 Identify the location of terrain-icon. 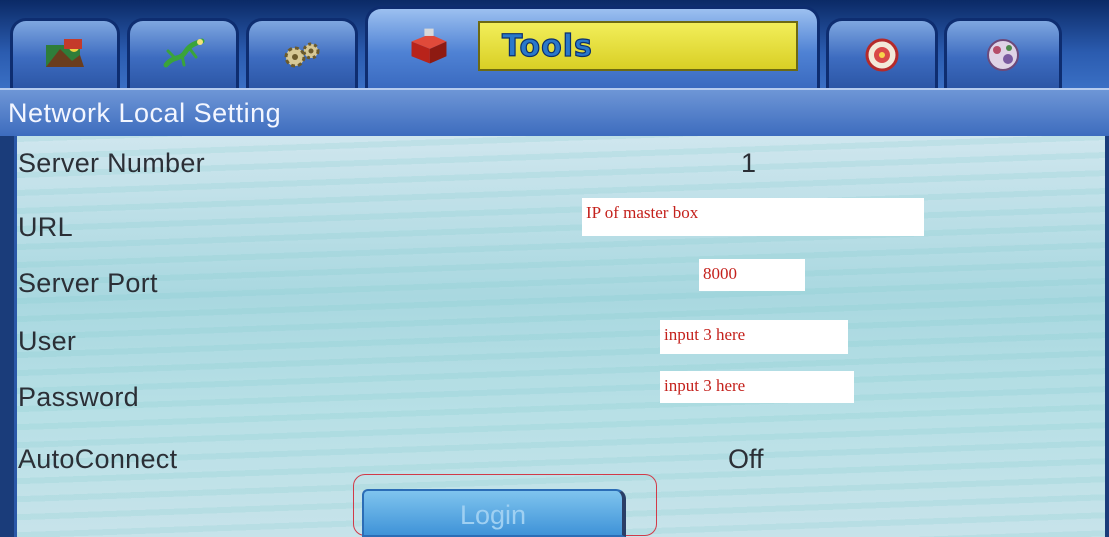
(65, 55).